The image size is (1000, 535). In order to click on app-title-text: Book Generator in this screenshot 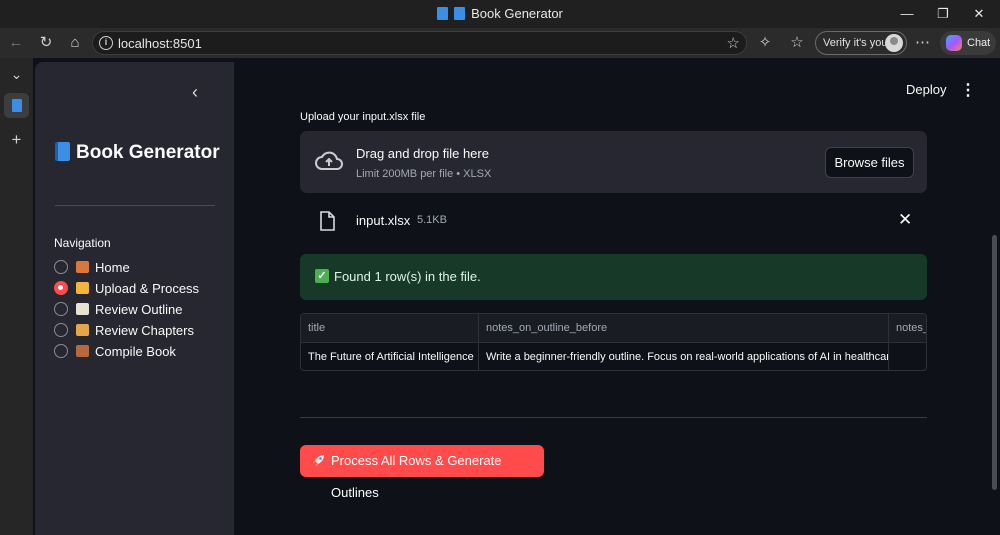, I will do `click(148, 152)`.